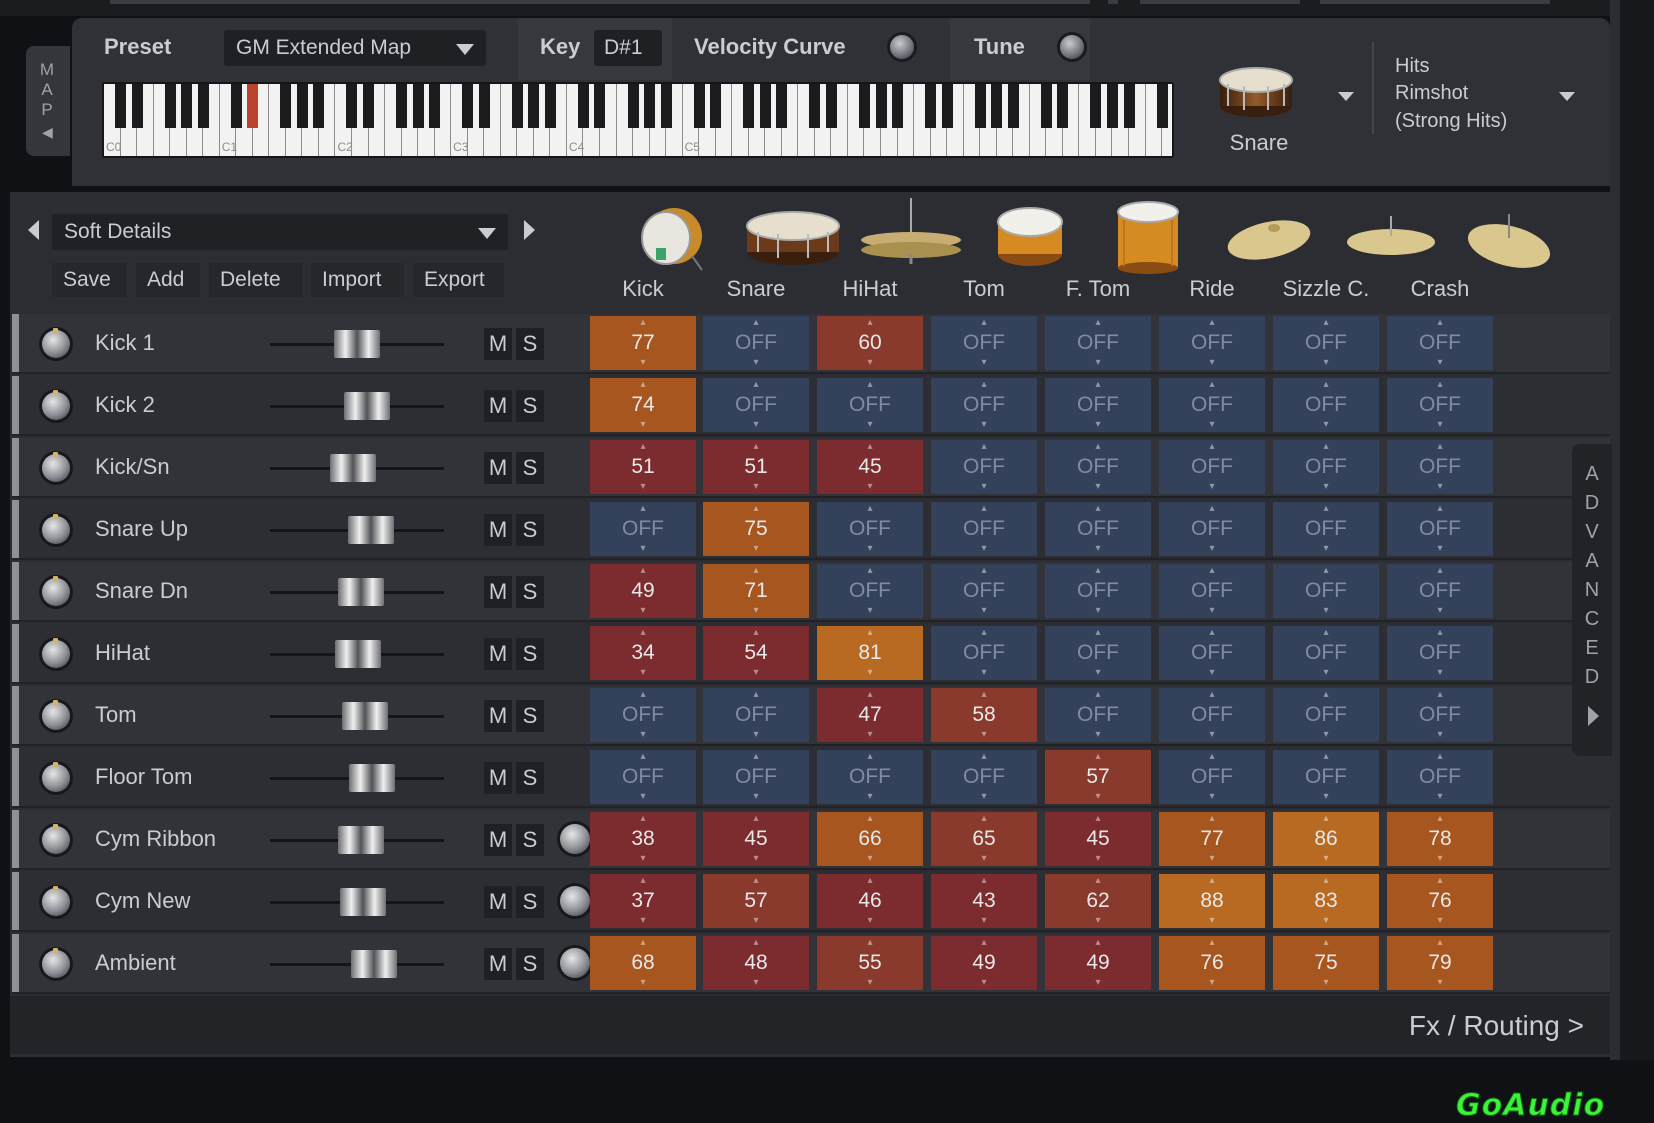 This screenshot has width=1654, height=1123. What do you see at coordinates (168, 280) in the screenshot?
I see `add-button: Add` at bounding box center [168, 280].